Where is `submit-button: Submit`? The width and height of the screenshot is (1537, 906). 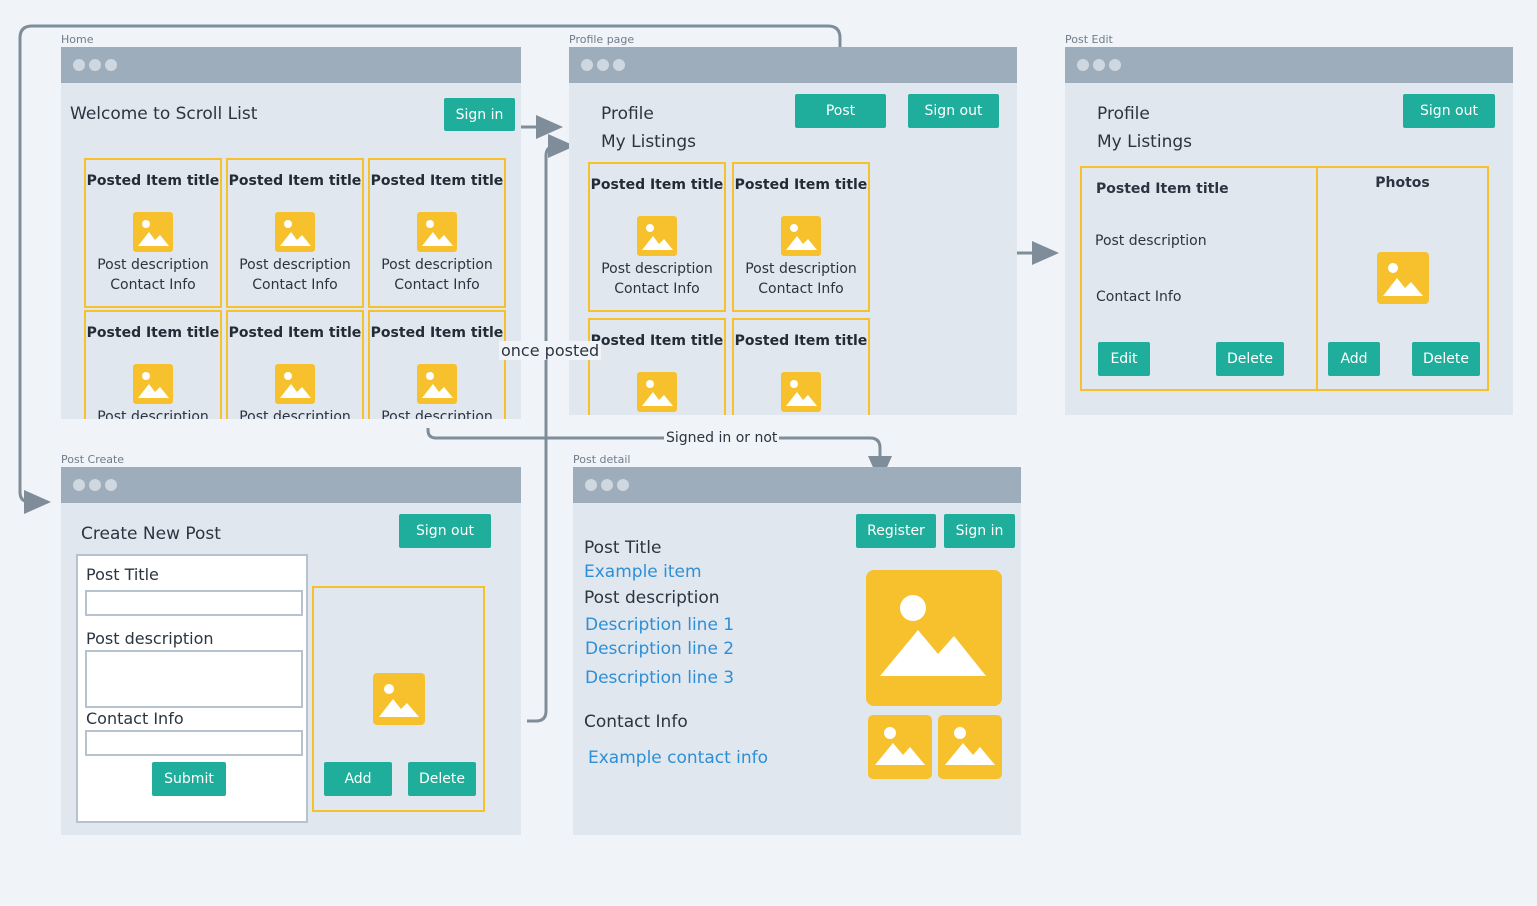 submit-button: Submit is located at coordinates (189, 779).